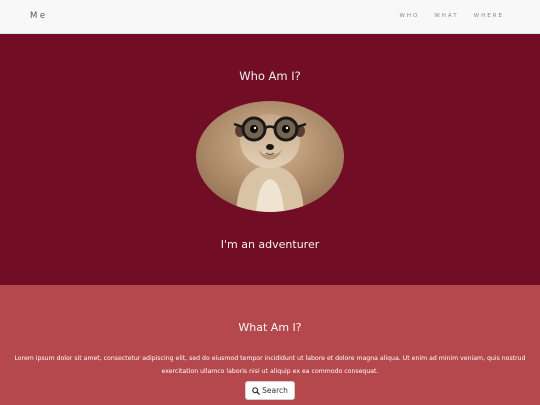 The width and height of the screenshot is (540, 405). What do you see at coordinates (446, 16) in the screenshot?
I see `nav-link-what: WHAT` at bounding box center [446, 16].